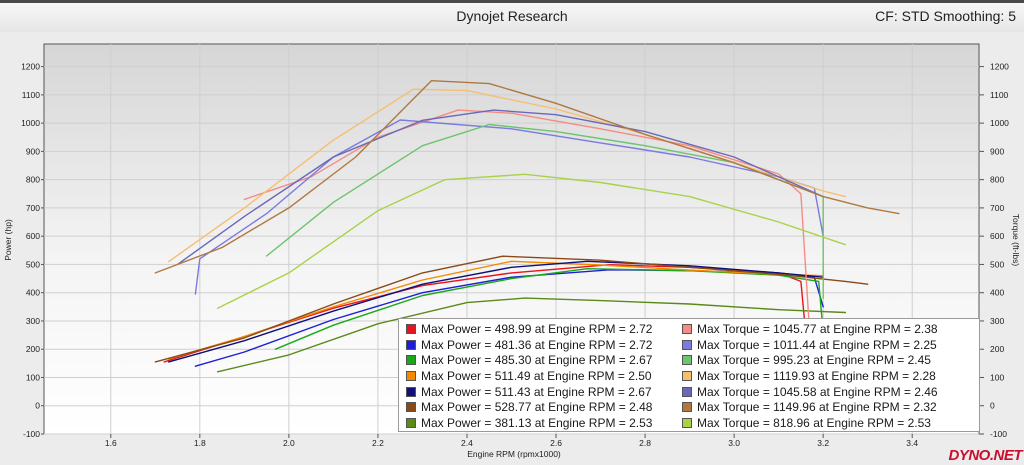 Image resolution: width=1024 pixels, height=465 pixels. Describe the element at coordinates (31, 434) in the screenshot. I see `y-tick-label-left: -100` at that location.